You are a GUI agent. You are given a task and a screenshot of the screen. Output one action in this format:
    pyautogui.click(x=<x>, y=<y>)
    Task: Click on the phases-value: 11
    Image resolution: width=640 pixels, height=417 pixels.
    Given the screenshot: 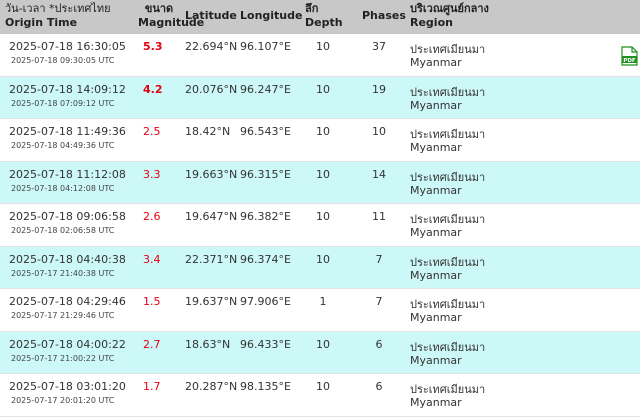 What is the action you would take?
    pyautogui.click(x=379, y=216)
    